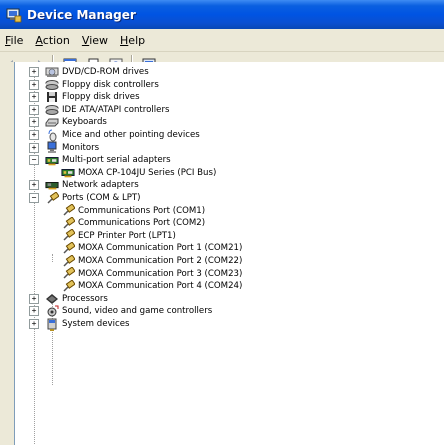 The image size is (444, 445). Describe the element at coordinates (99, 40) in the screenshot. I see `menu-view-rest: iew` at that location.